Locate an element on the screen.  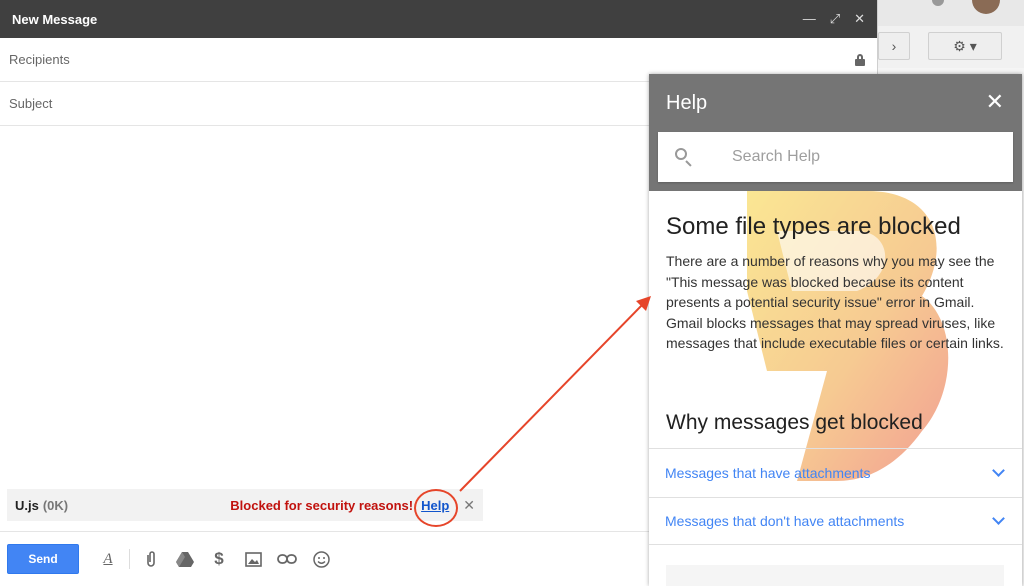
google-drive-icon is located at coordinates (185, 559).